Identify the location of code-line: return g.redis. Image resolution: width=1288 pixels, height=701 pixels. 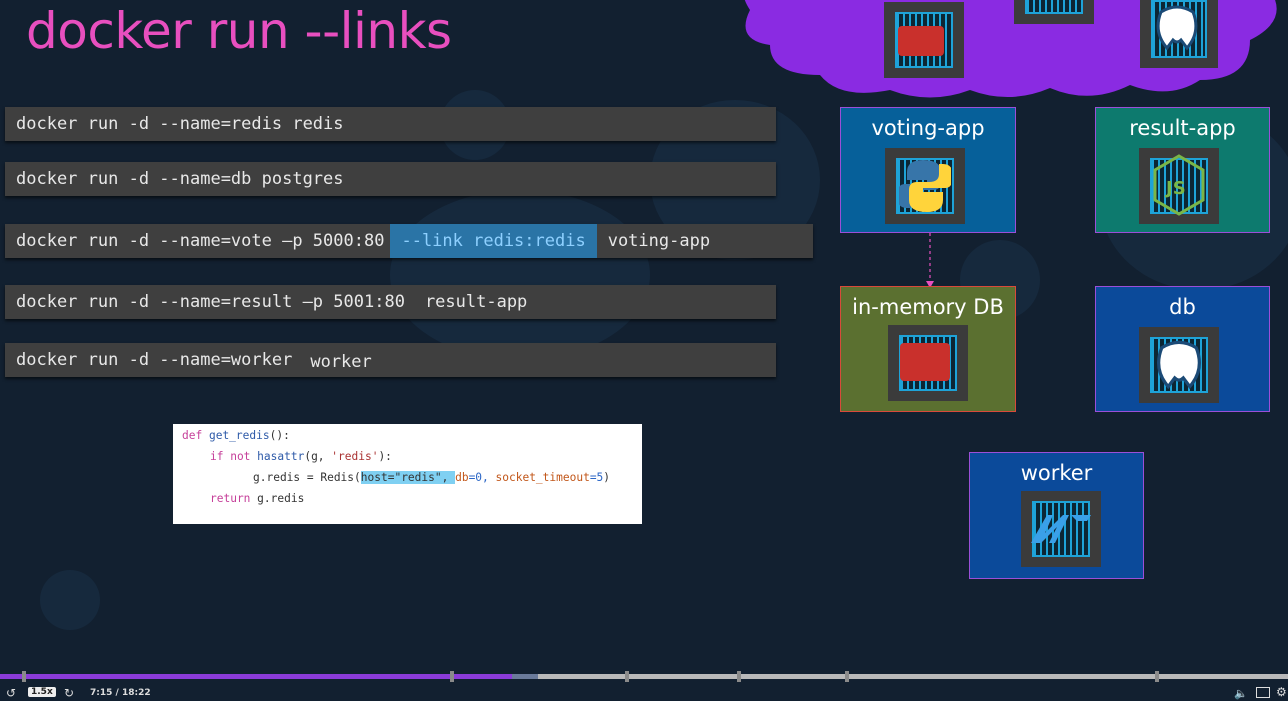
(257, 498).